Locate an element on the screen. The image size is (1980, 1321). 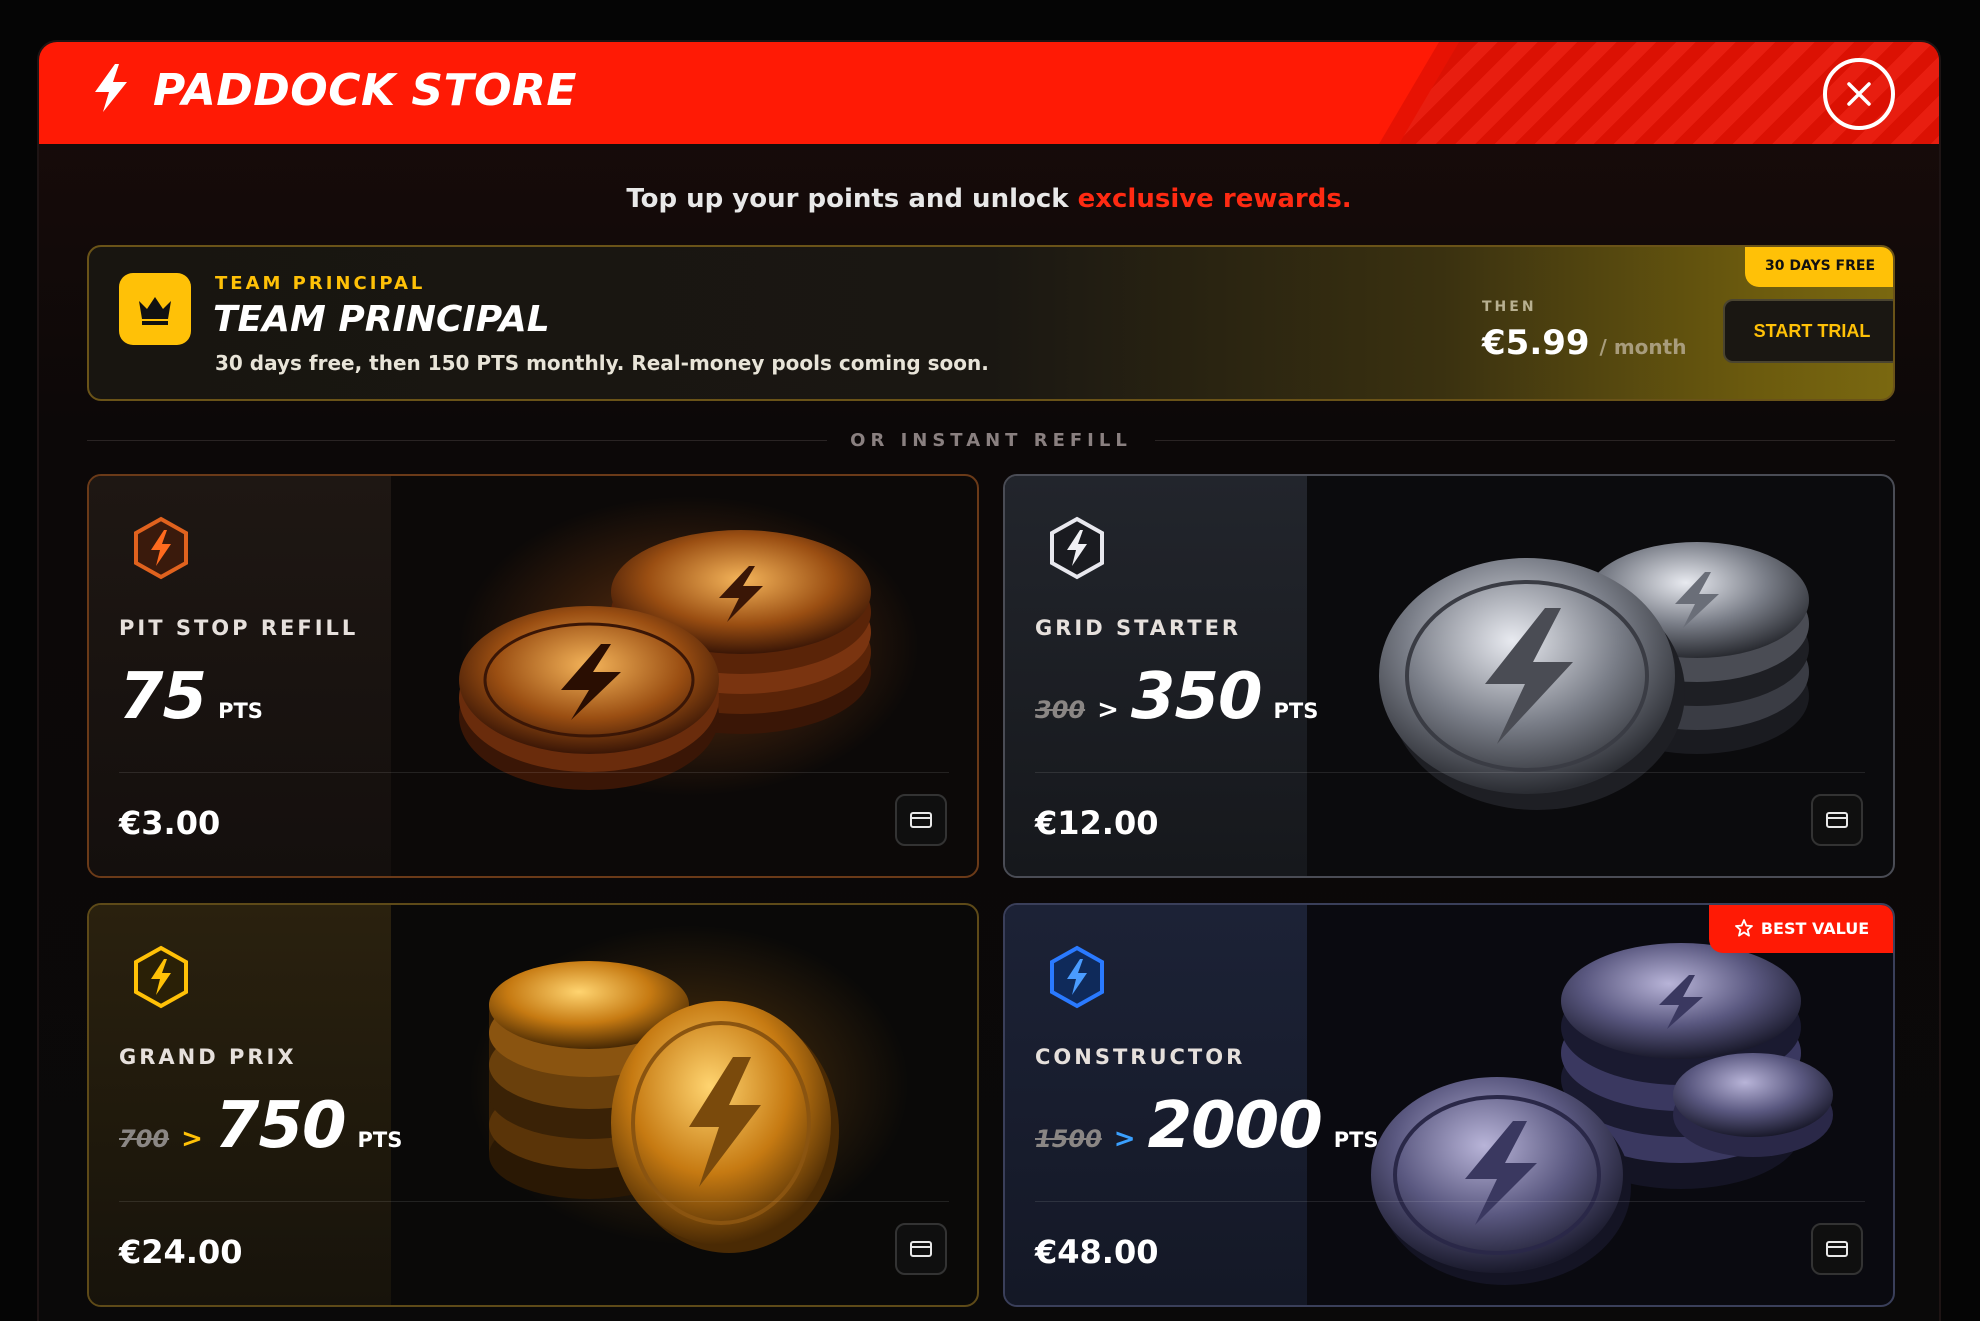
pack-card-grand-prix: GRAND PRIX 700 > 750 PTS €24.00 is located at coordinates (533, 1105).